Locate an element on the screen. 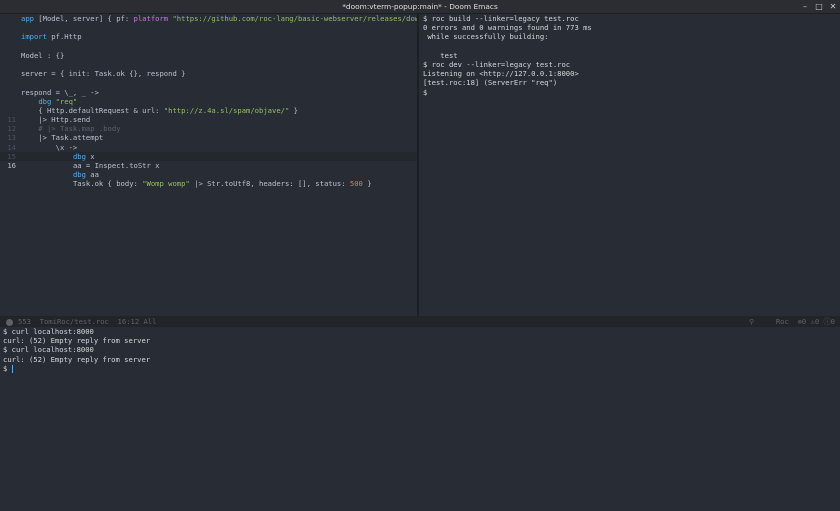 This screenshot has width=840, height=511. line-number: 12 is located at coordinates (11, 129).